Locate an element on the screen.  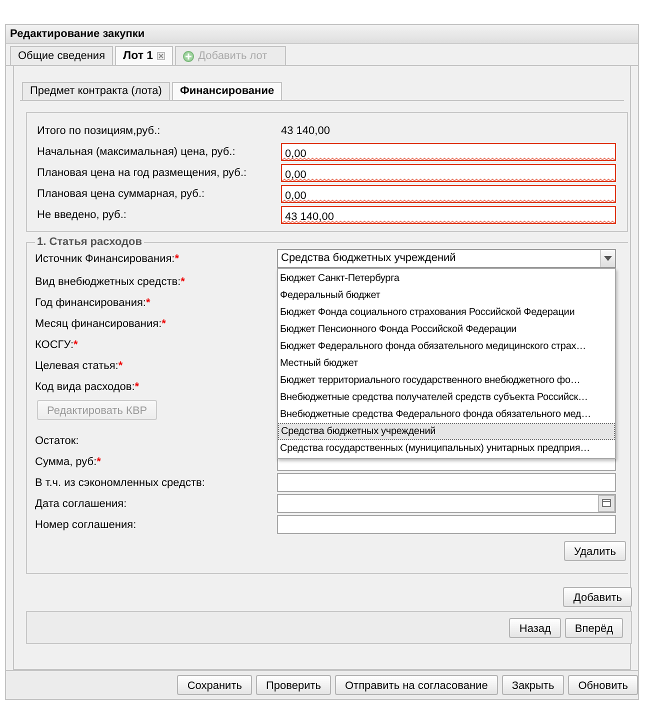
field-label: Дата соглашения: is located at coordinates (81, 504).